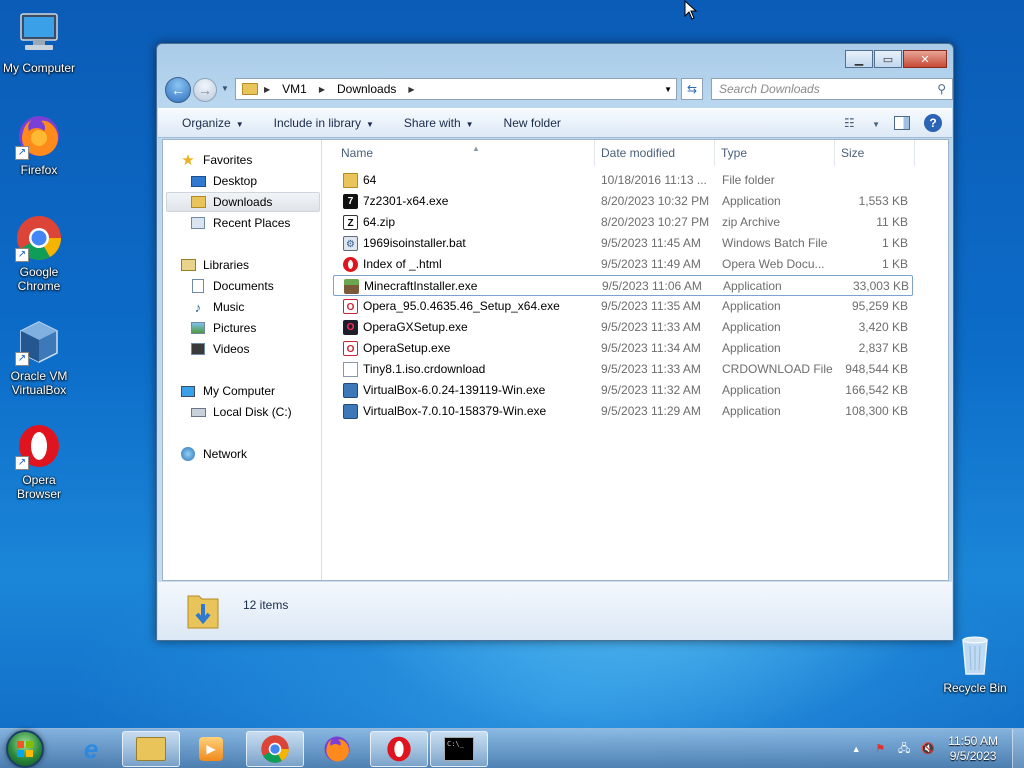 The height and width of the screenshot is (768, 1024). What do you see at coordinates (651, 306) in the screenshot?
I see `file-date: 9/5/2023 11:35 AM` at bounding box center [651, 306].